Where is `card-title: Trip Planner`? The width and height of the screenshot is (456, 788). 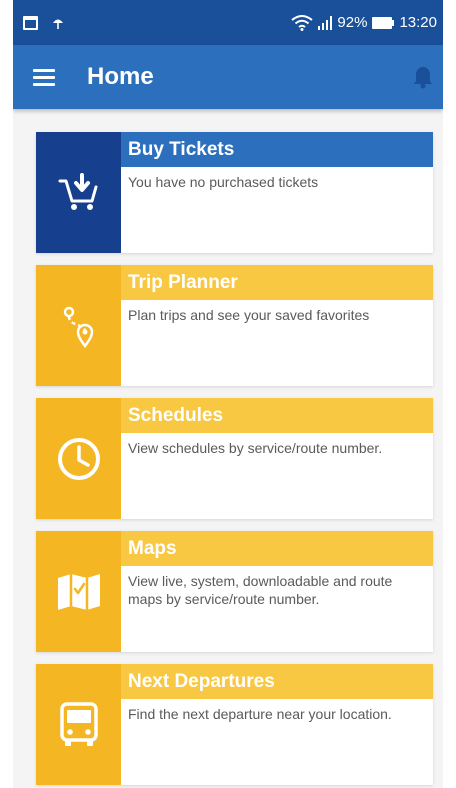 card-title: Trip Planner is located at coordinates (277, 282).